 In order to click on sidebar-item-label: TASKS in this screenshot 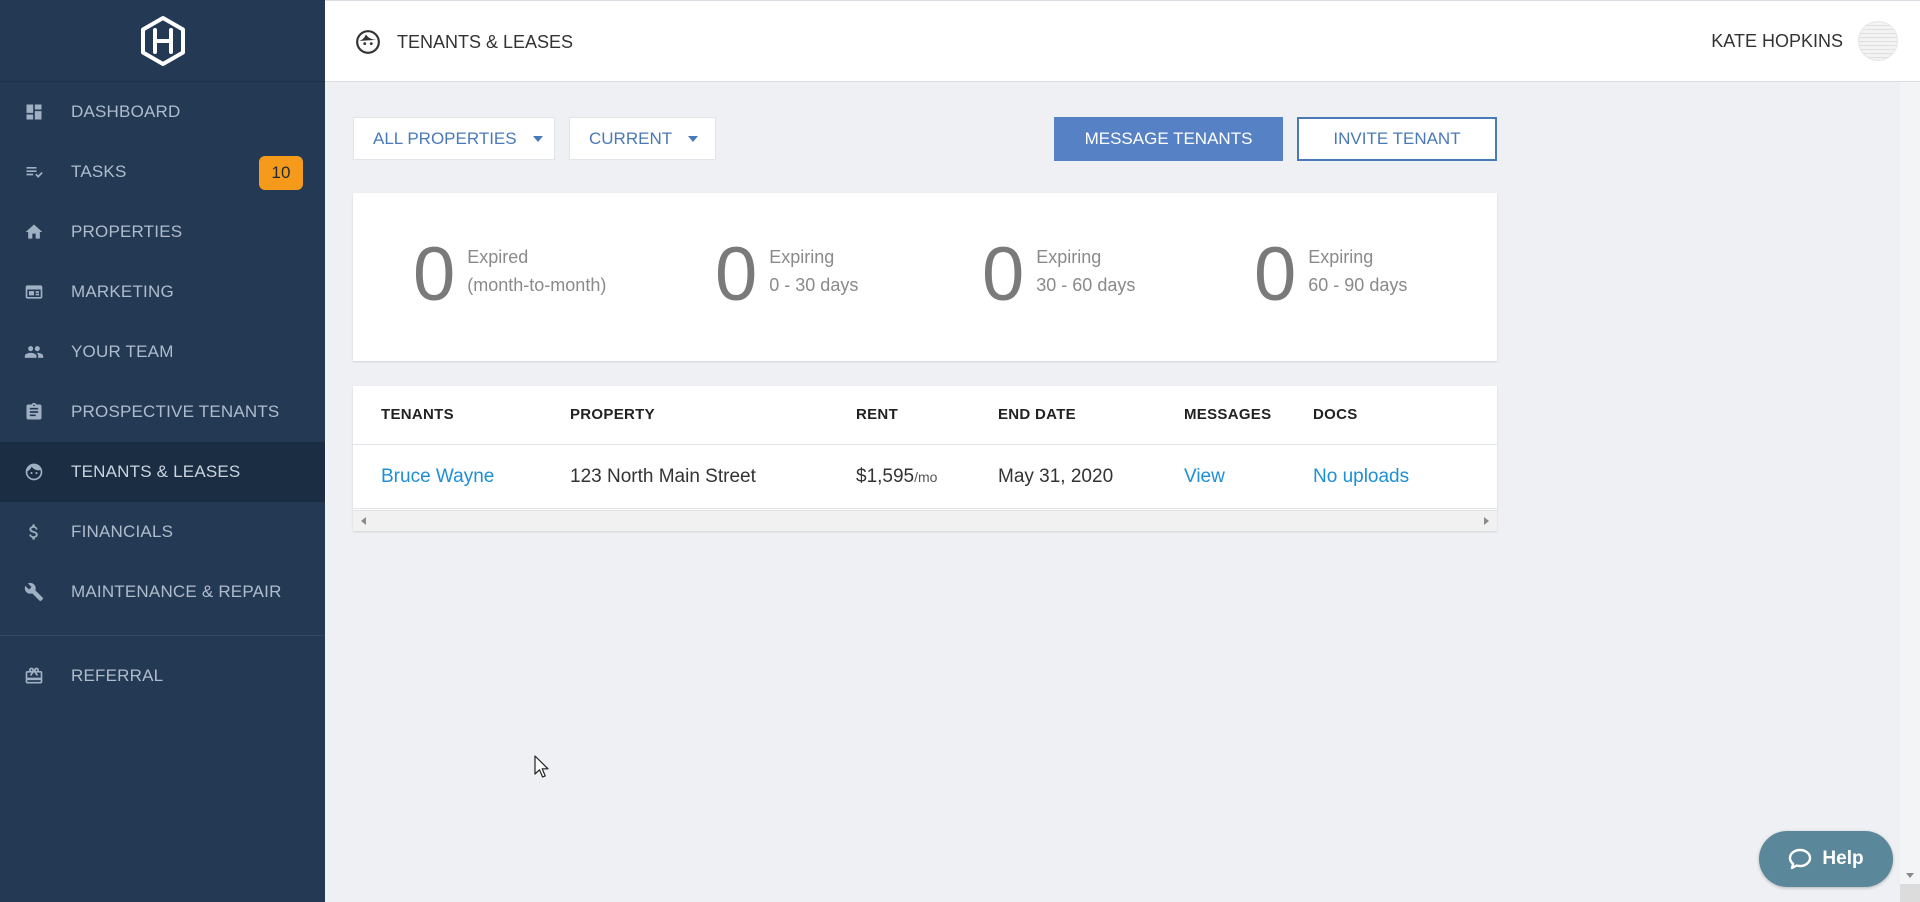, I will do `click(99, 171)`.